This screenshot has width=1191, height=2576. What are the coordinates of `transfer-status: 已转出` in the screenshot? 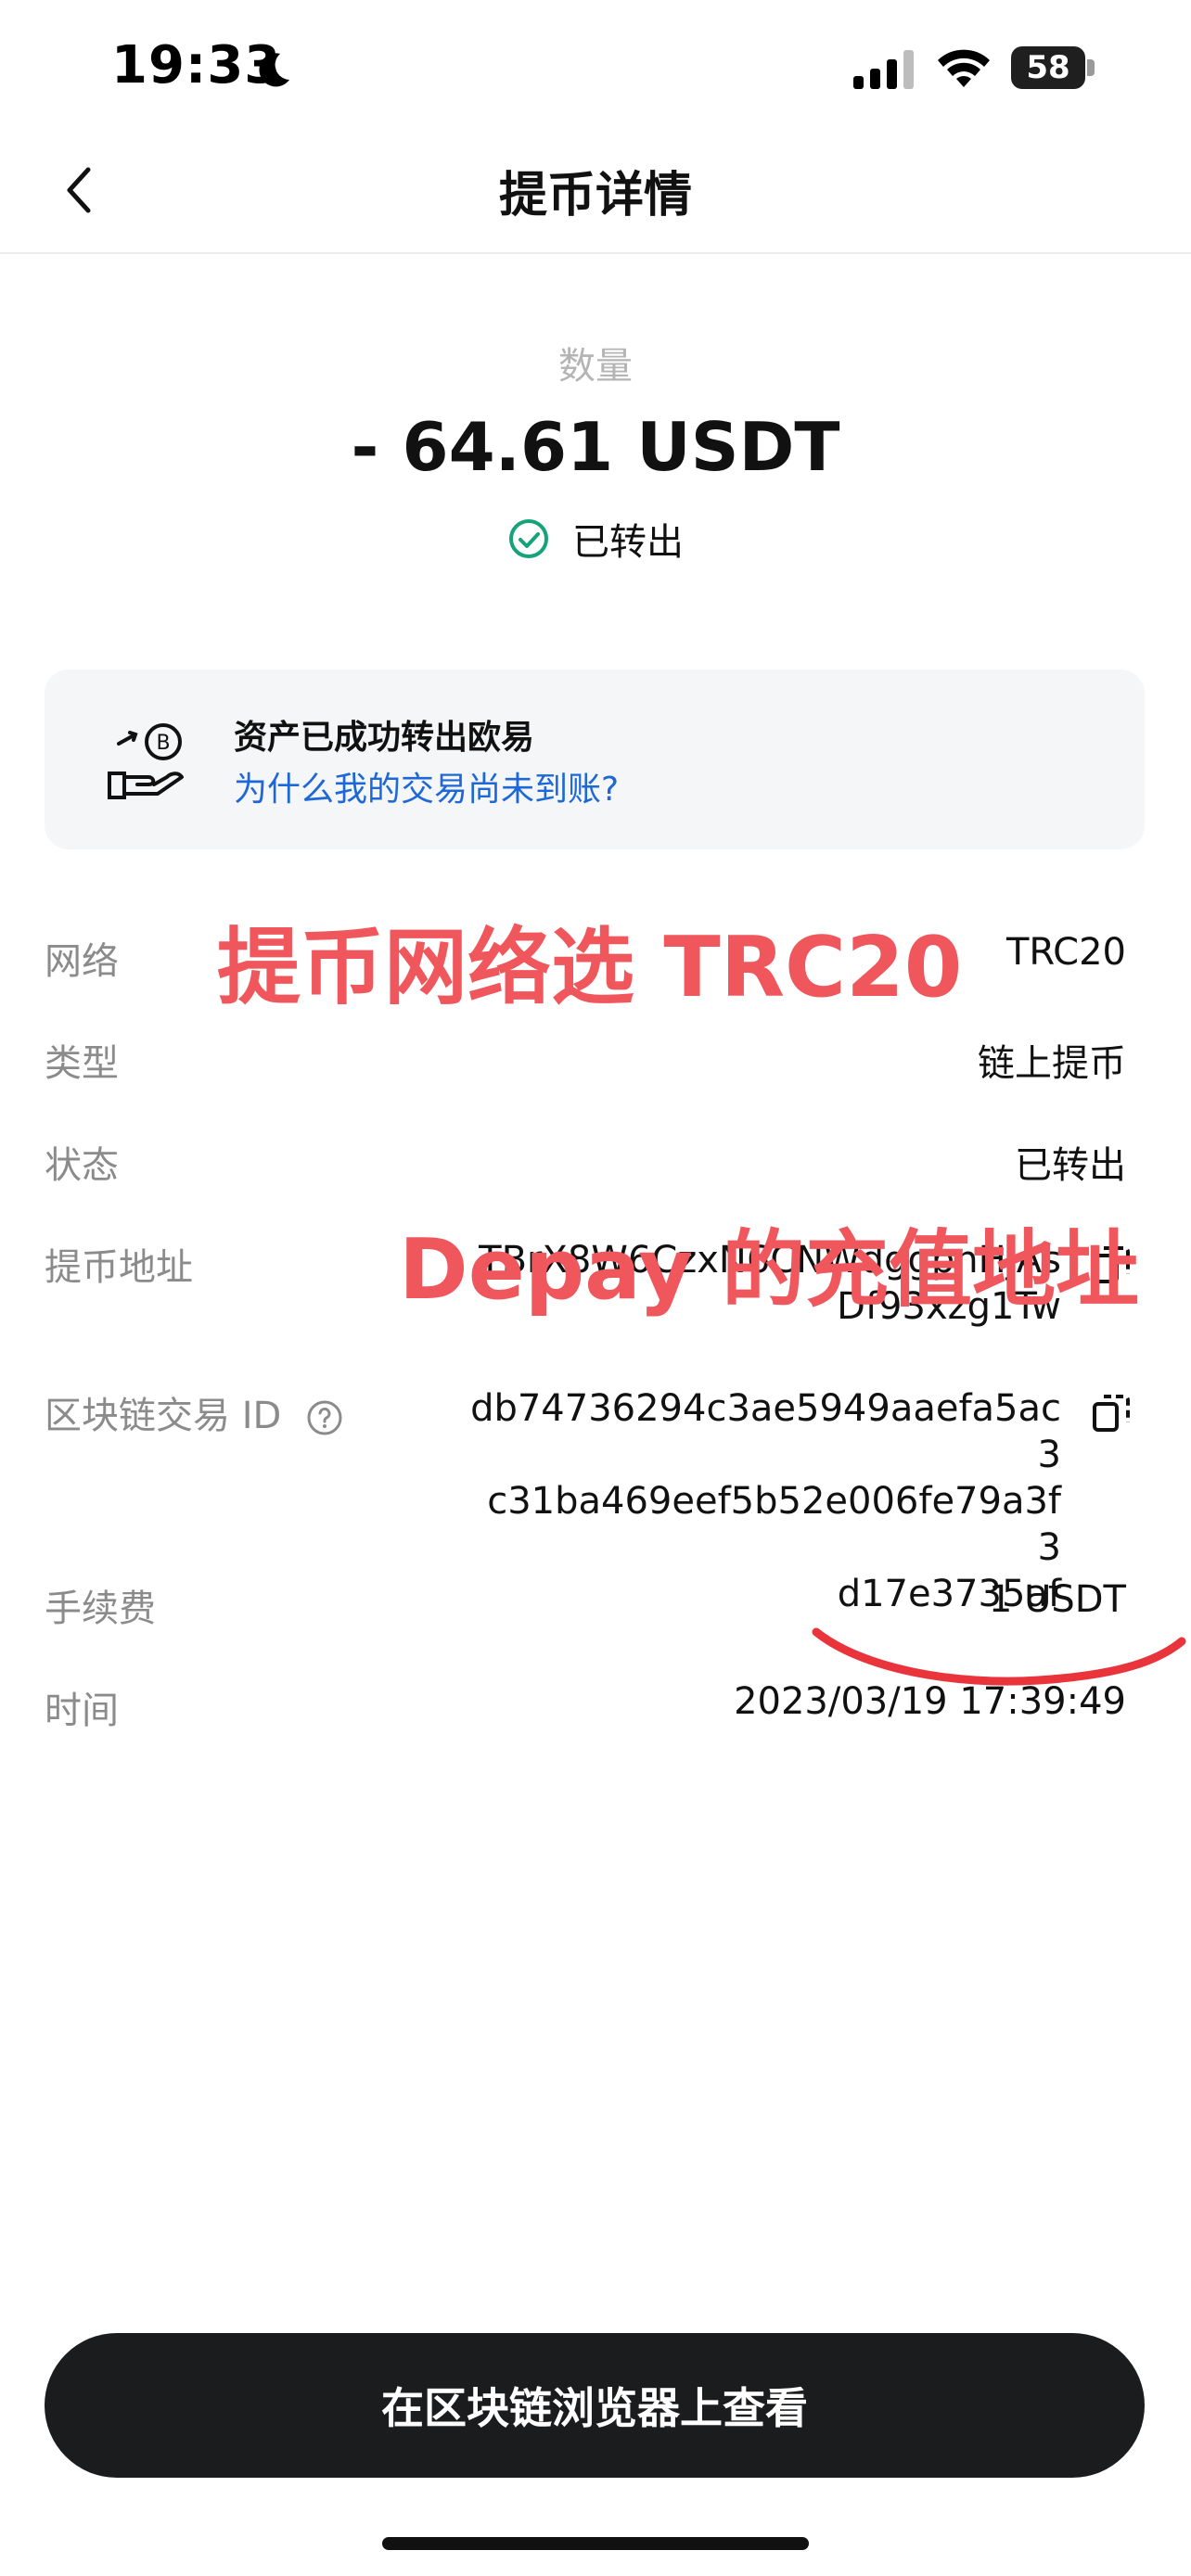 It's located at (628, 542).